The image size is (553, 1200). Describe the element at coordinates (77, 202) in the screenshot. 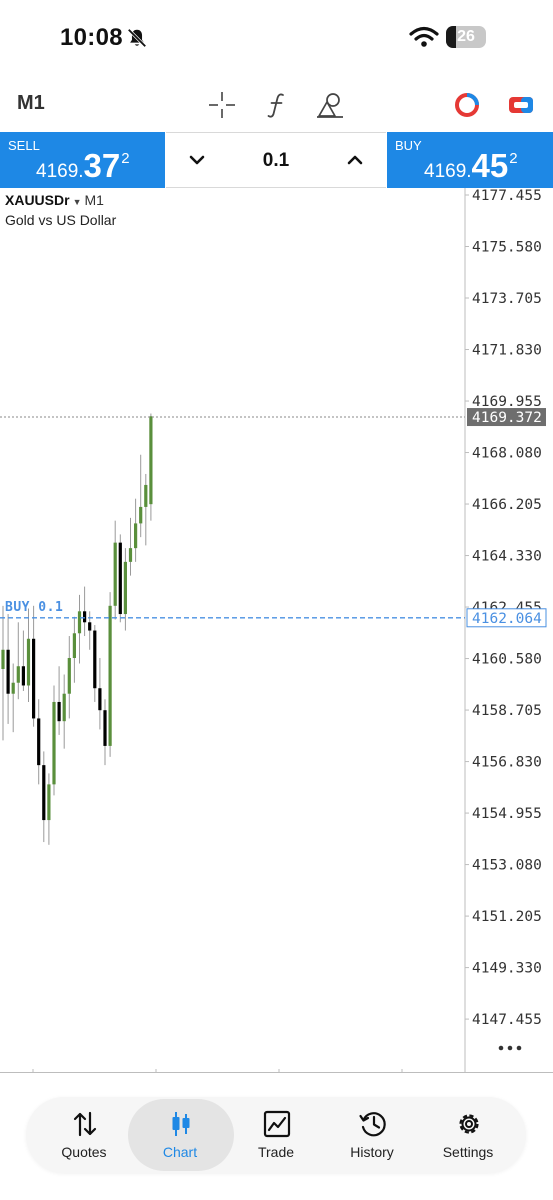

I see `symbol-caret-icon: ▼` at that location.